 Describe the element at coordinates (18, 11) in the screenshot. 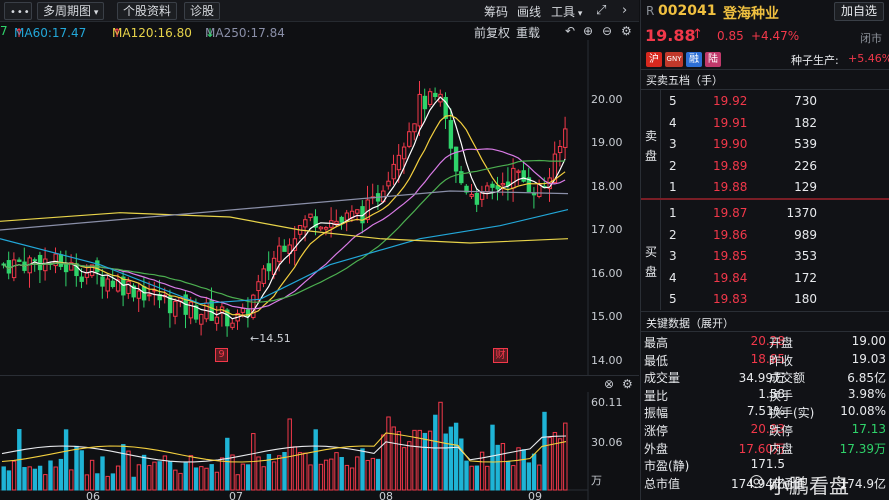

I see `menu-button: •••` at that location.